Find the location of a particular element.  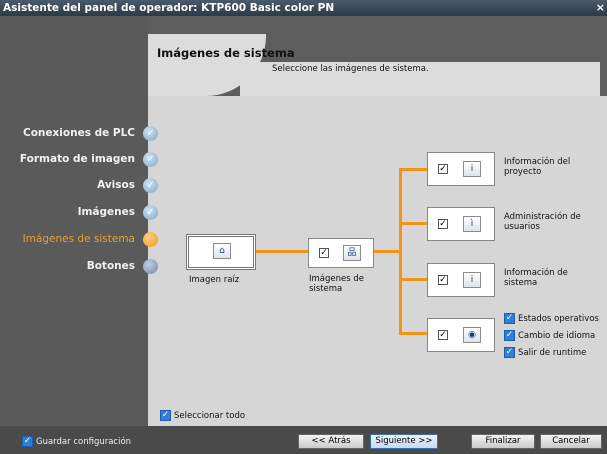

project-info-node: ✓ i is located at coordinates (461, 169).